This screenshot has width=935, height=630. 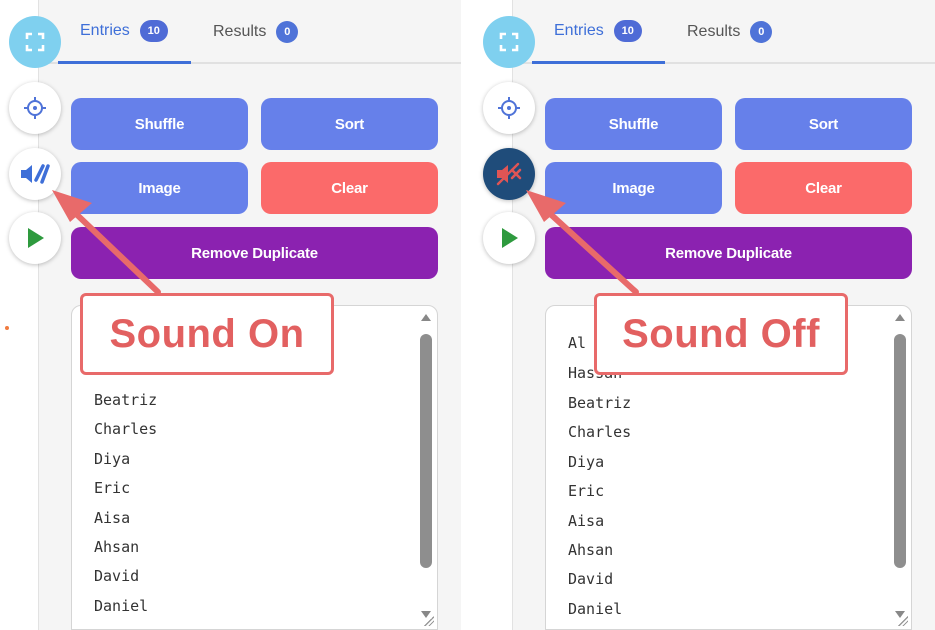 I want to click on sound-on-callout: Sound On, so click(x=207, y=334).